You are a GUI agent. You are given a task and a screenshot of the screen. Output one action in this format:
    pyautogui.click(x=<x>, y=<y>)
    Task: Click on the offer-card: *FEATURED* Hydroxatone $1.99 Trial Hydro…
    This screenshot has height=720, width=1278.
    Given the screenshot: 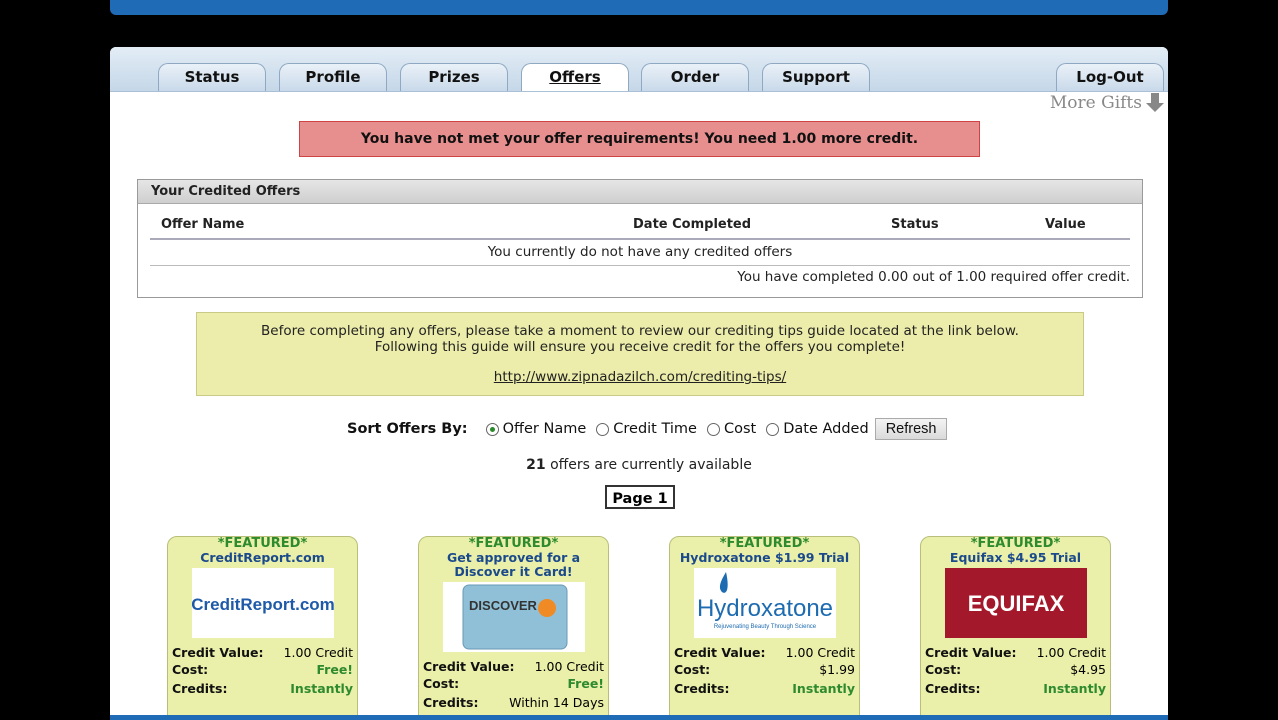 What is the action you would take?
    pyautogui.click(x=764, y=628)
    